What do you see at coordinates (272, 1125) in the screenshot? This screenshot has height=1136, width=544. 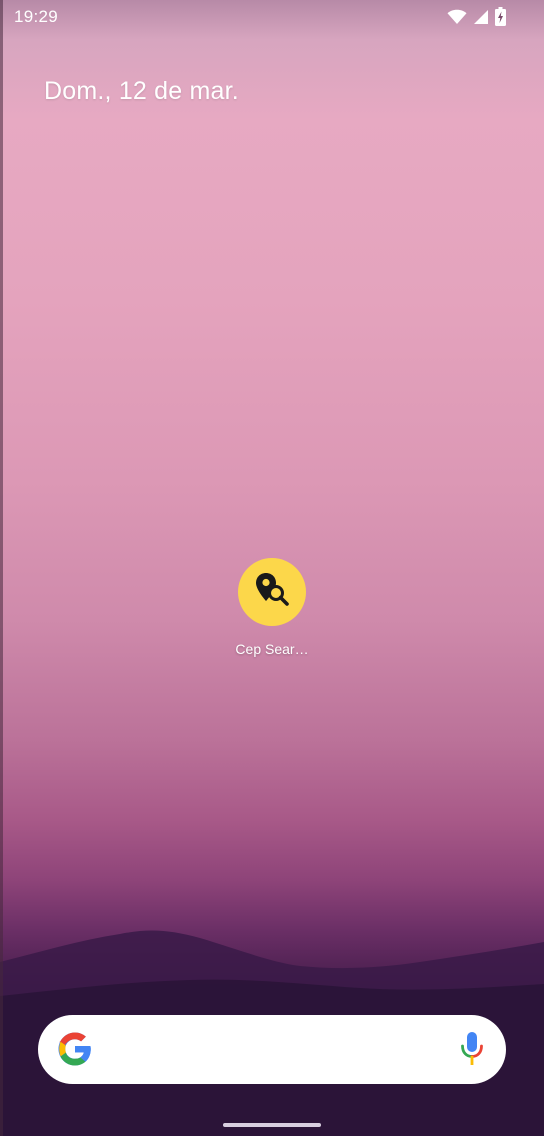 I see `gesture-nav-handle` at bounding box center [272, 1125].